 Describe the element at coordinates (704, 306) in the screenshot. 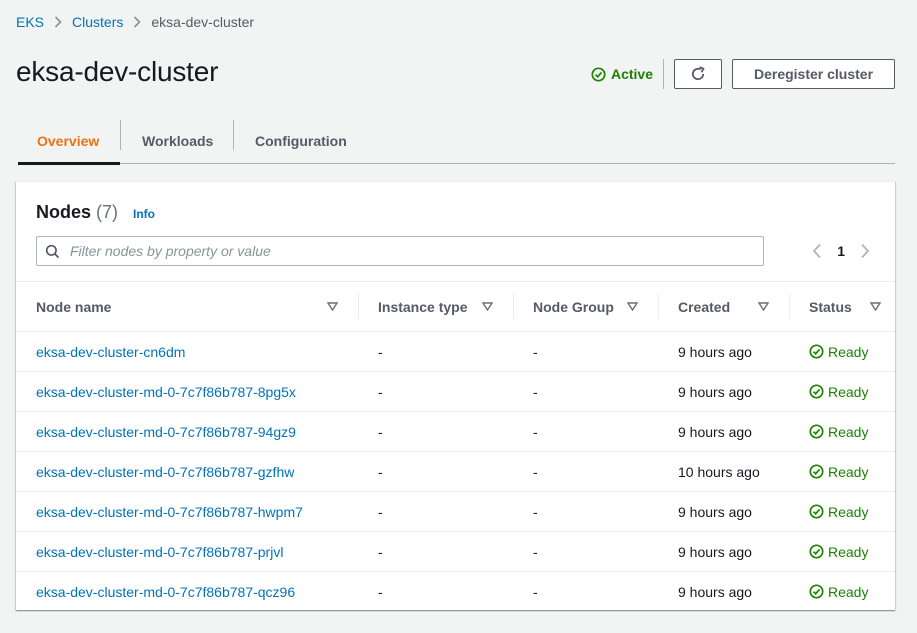

I see `column-label: Created` at that location.